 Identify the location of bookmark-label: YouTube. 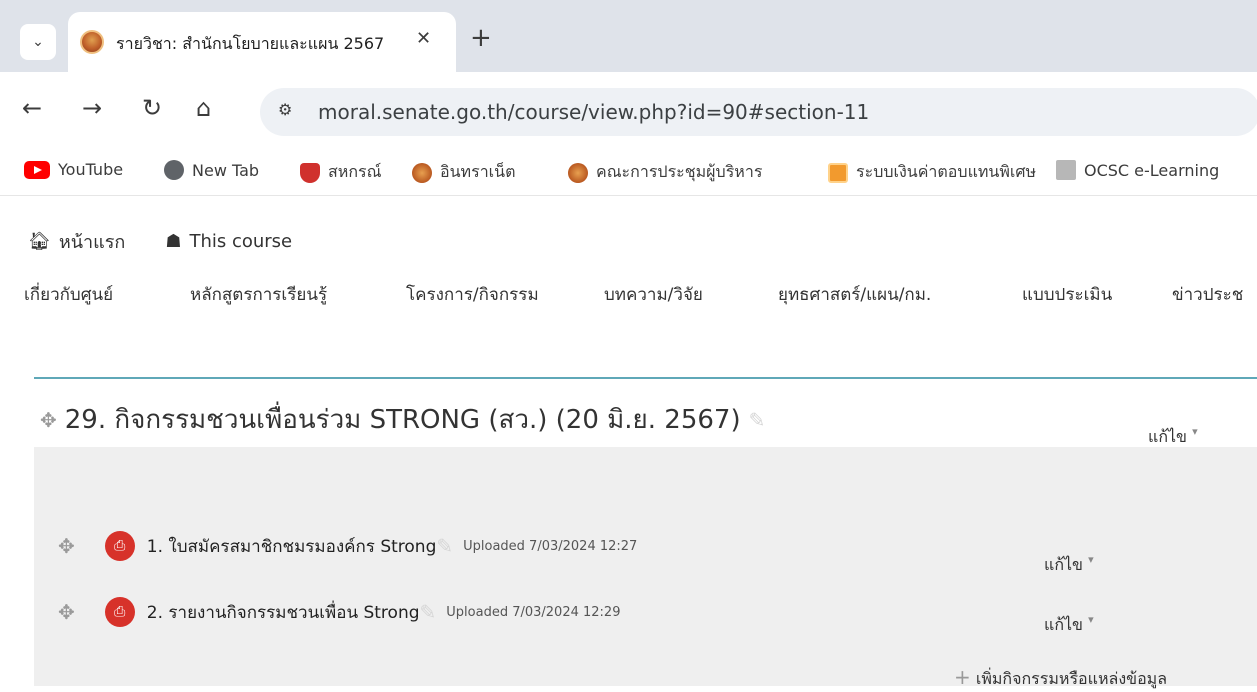
(91, 169).